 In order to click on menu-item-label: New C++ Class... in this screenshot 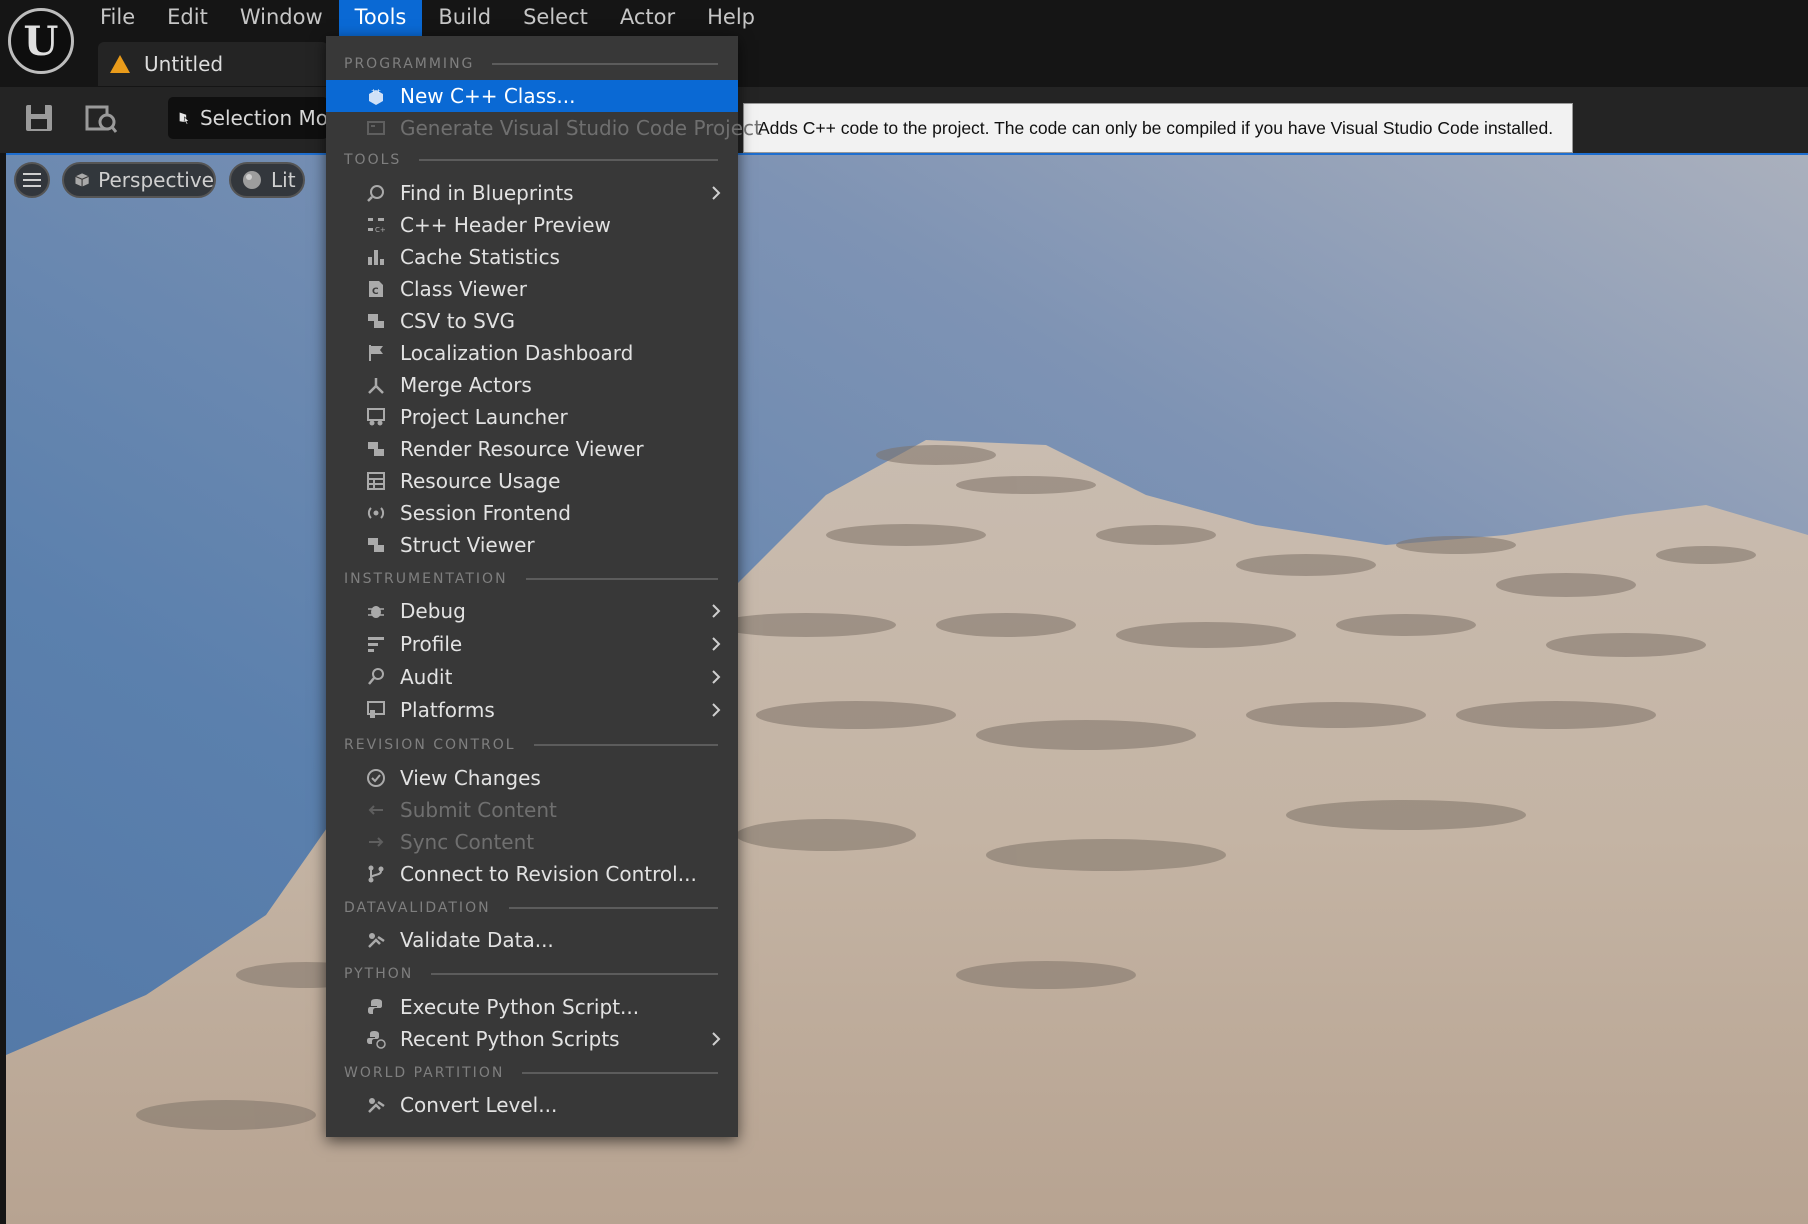, I will do `click(488, 96)`.